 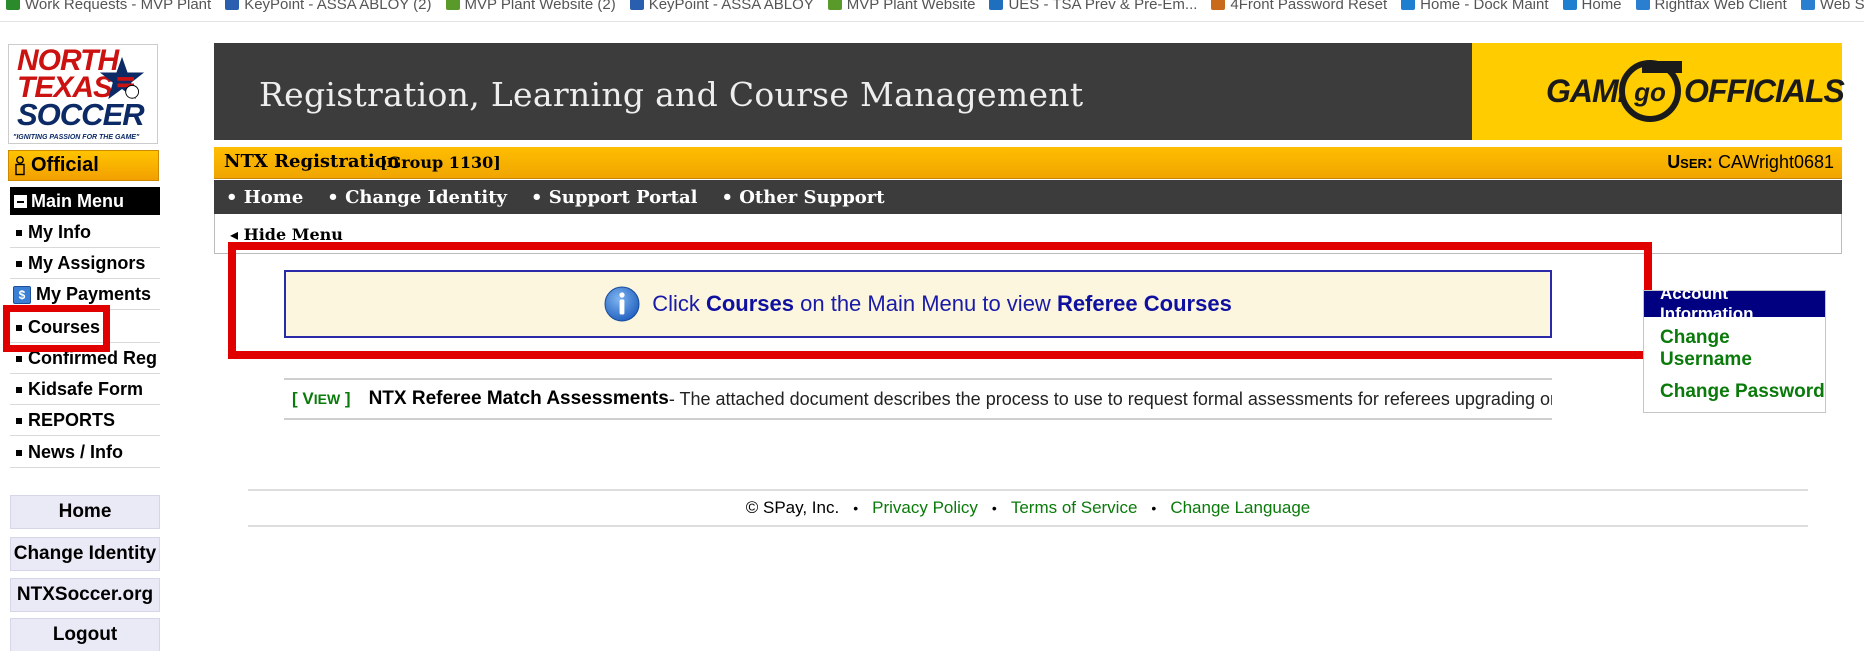 What do you see at coordinates (540, 6) in the screenshot?
I see `favorite-label: MVP Plant Website (2)` at bounding box center [540, 6].